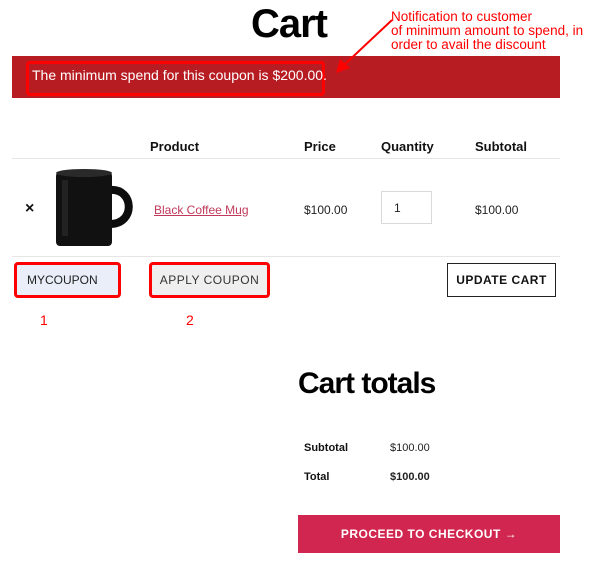 The height and width of the screenshot is (562, 600). Describe the element at coordinates (410, 448) in the screenshot. I see `subtotal-value: $100.00` at that location.